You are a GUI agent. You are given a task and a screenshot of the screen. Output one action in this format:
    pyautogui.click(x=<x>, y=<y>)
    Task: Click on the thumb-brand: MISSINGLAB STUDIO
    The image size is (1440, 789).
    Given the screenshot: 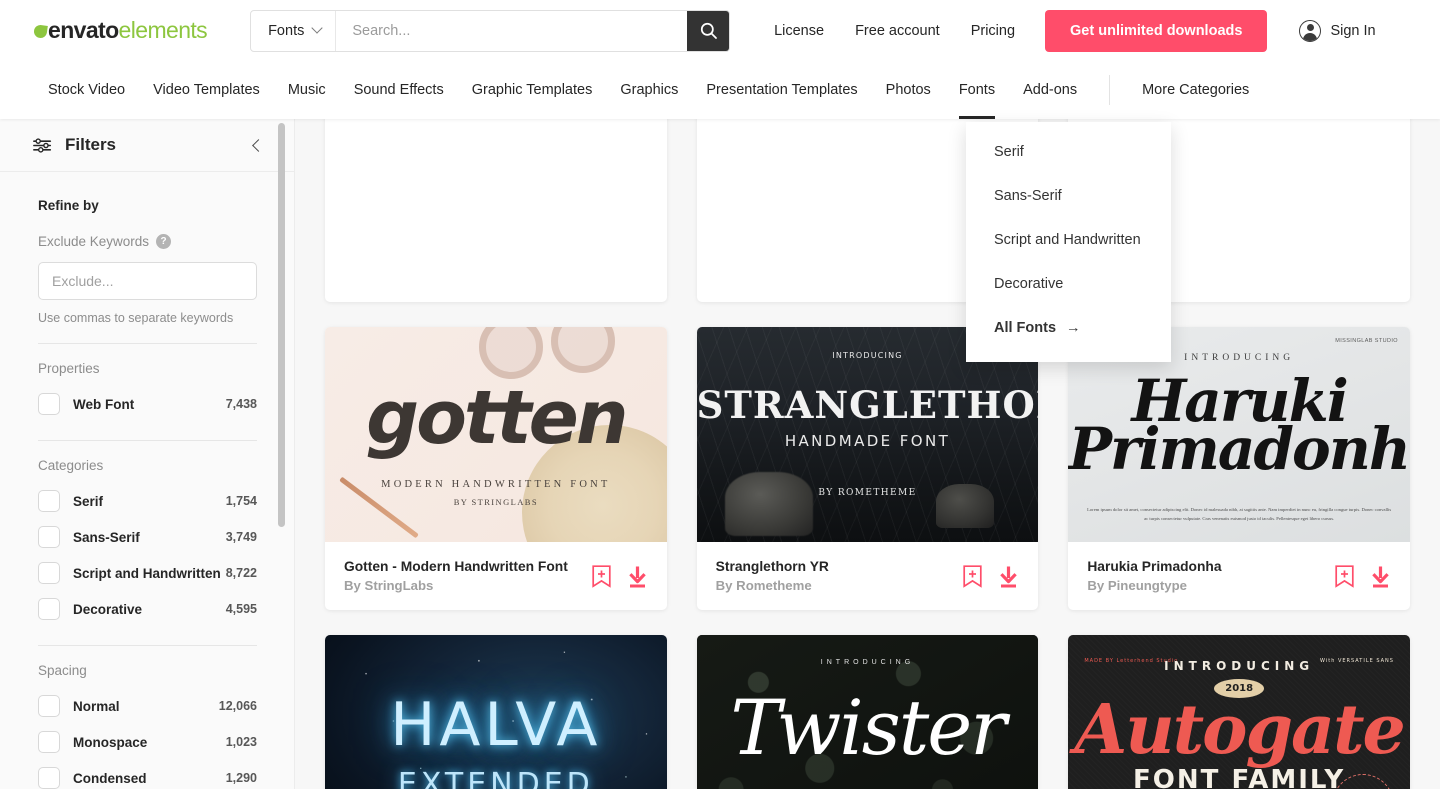 What is the action you would take?
    pyautogui.click(x=1366, y=341)
    